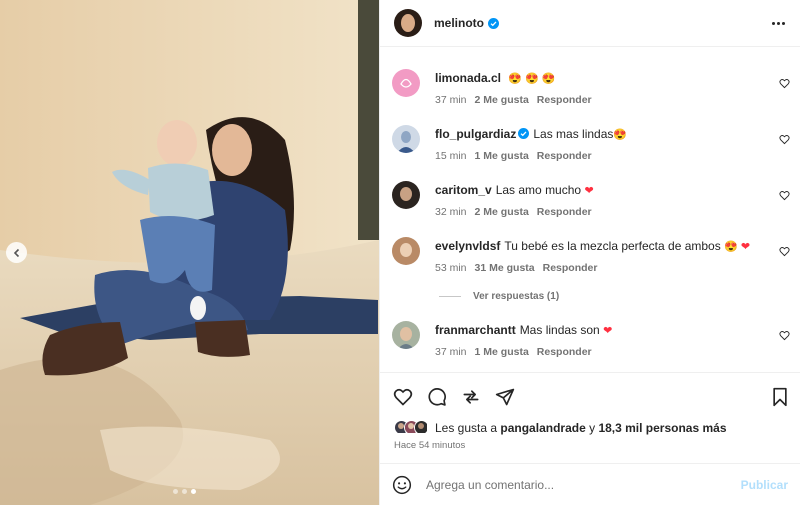 Image resolution: width=800 pixels, height=505 pixels. Describe the element at coordinates (467, 246) in the screenshot. I see `comment-username: evelynvldsf` at that location.